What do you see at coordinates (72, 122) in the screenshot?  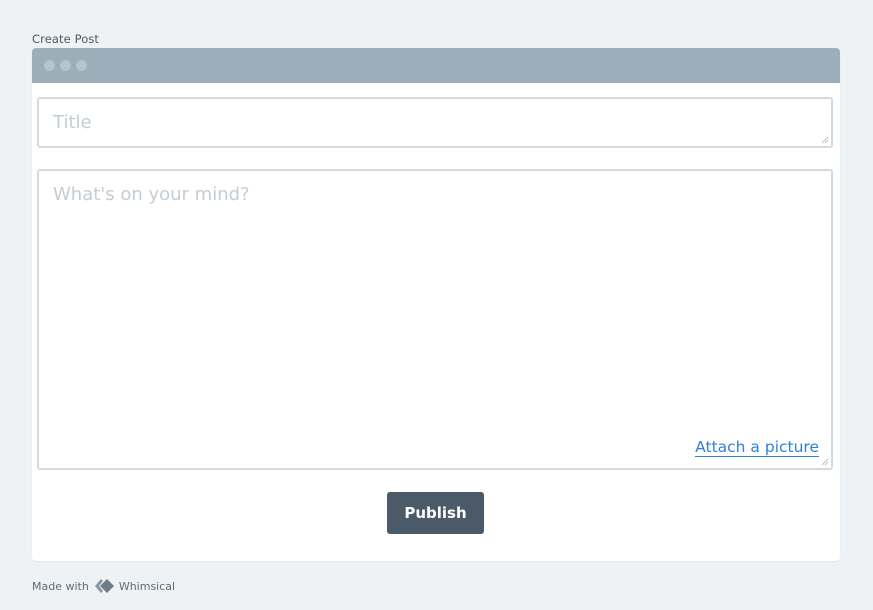 I see `title-placeholder: Title` at bounding box center [72, 122].